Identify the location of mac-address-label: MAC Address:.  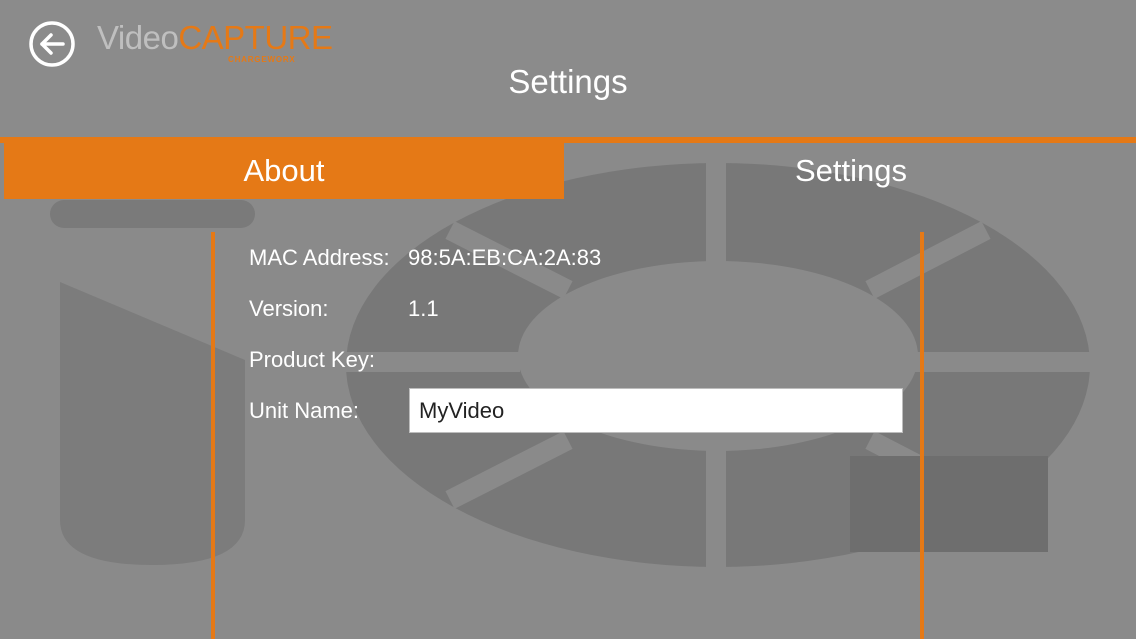
(319, 257).